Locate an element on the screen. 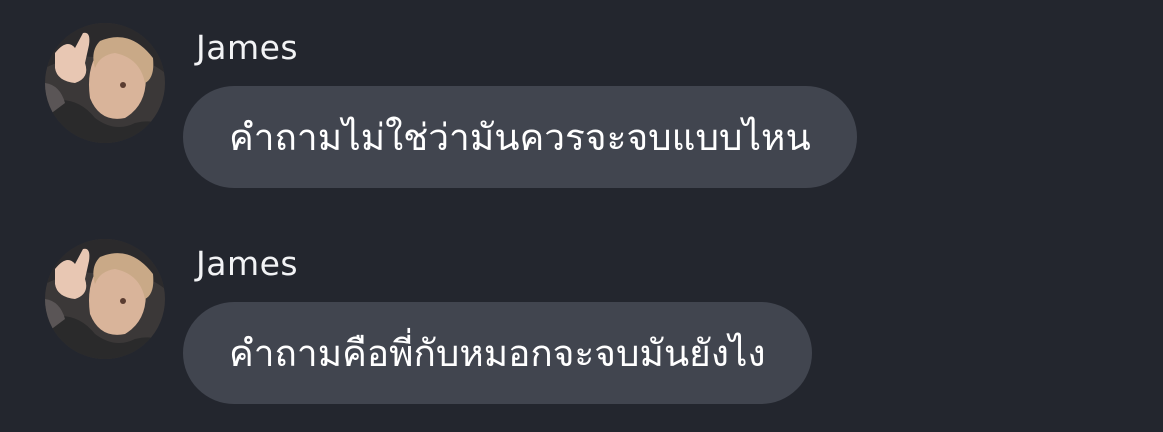 The height and width of the screenshot is (432, 1163). message-bubble: คำถามคือพี่กับหมอกจะจบมันยังไง is located at coordinates (497, 353).